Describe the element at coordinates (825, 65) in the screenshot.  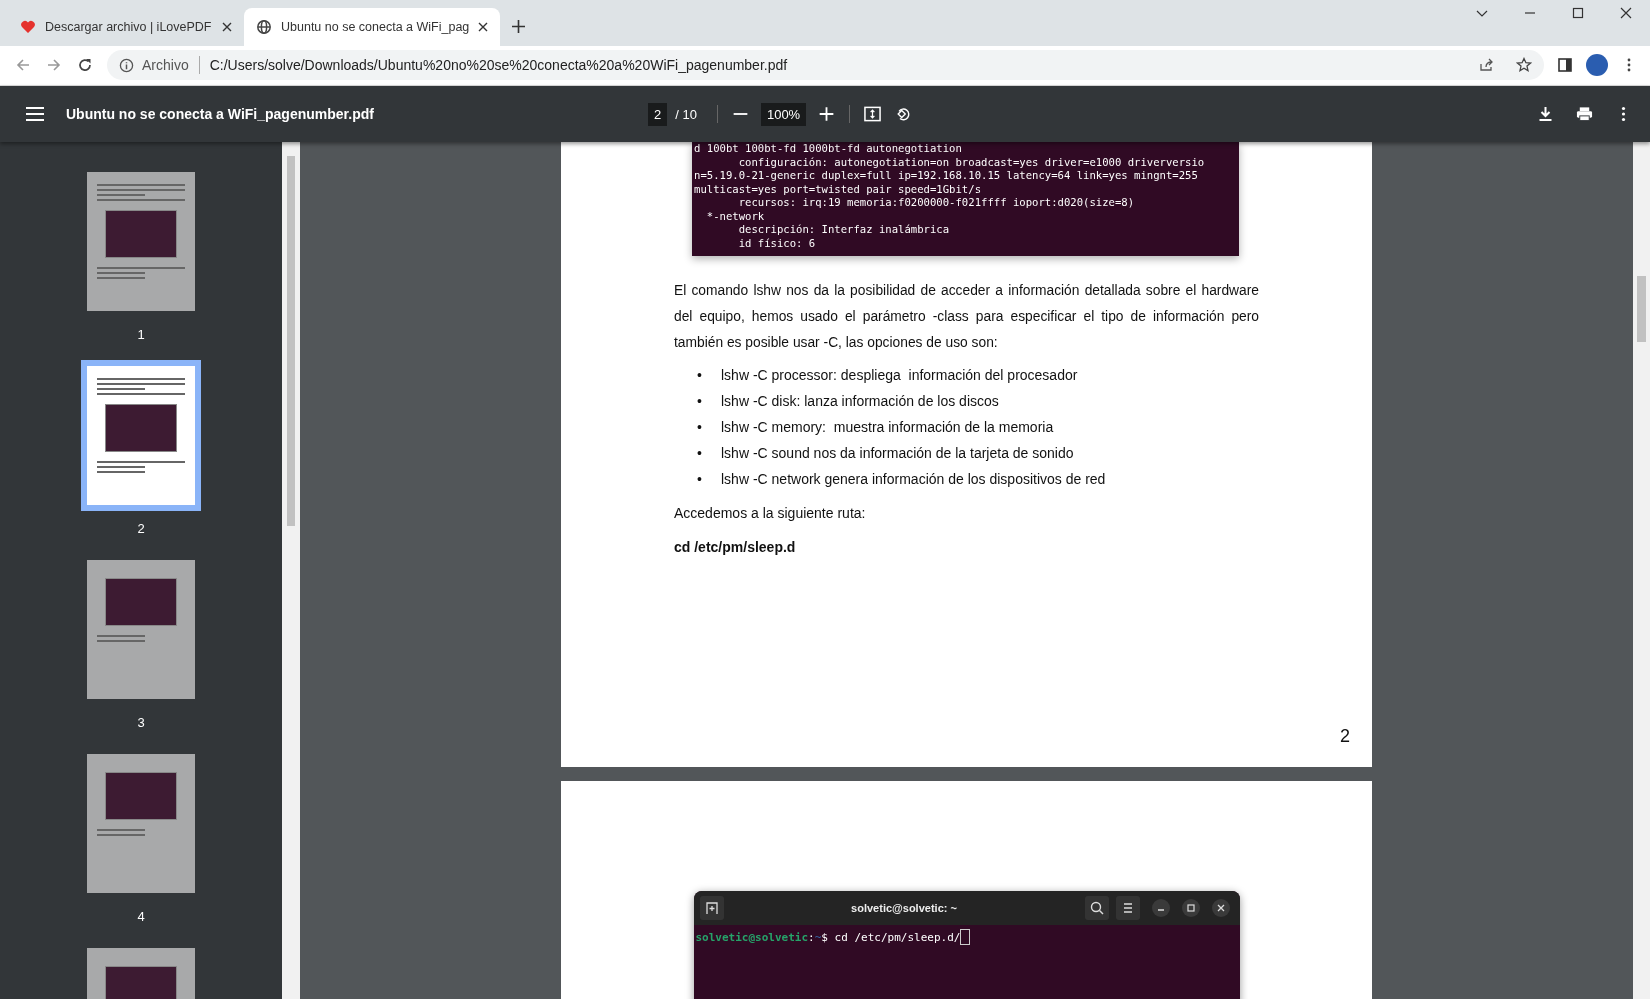
I see `address-bar: Archivo C:/Users/solve/Downloads/Ubuntu%20no%20se%20conecta%20a%20WiFi_pagenumber.pdf` at that location.